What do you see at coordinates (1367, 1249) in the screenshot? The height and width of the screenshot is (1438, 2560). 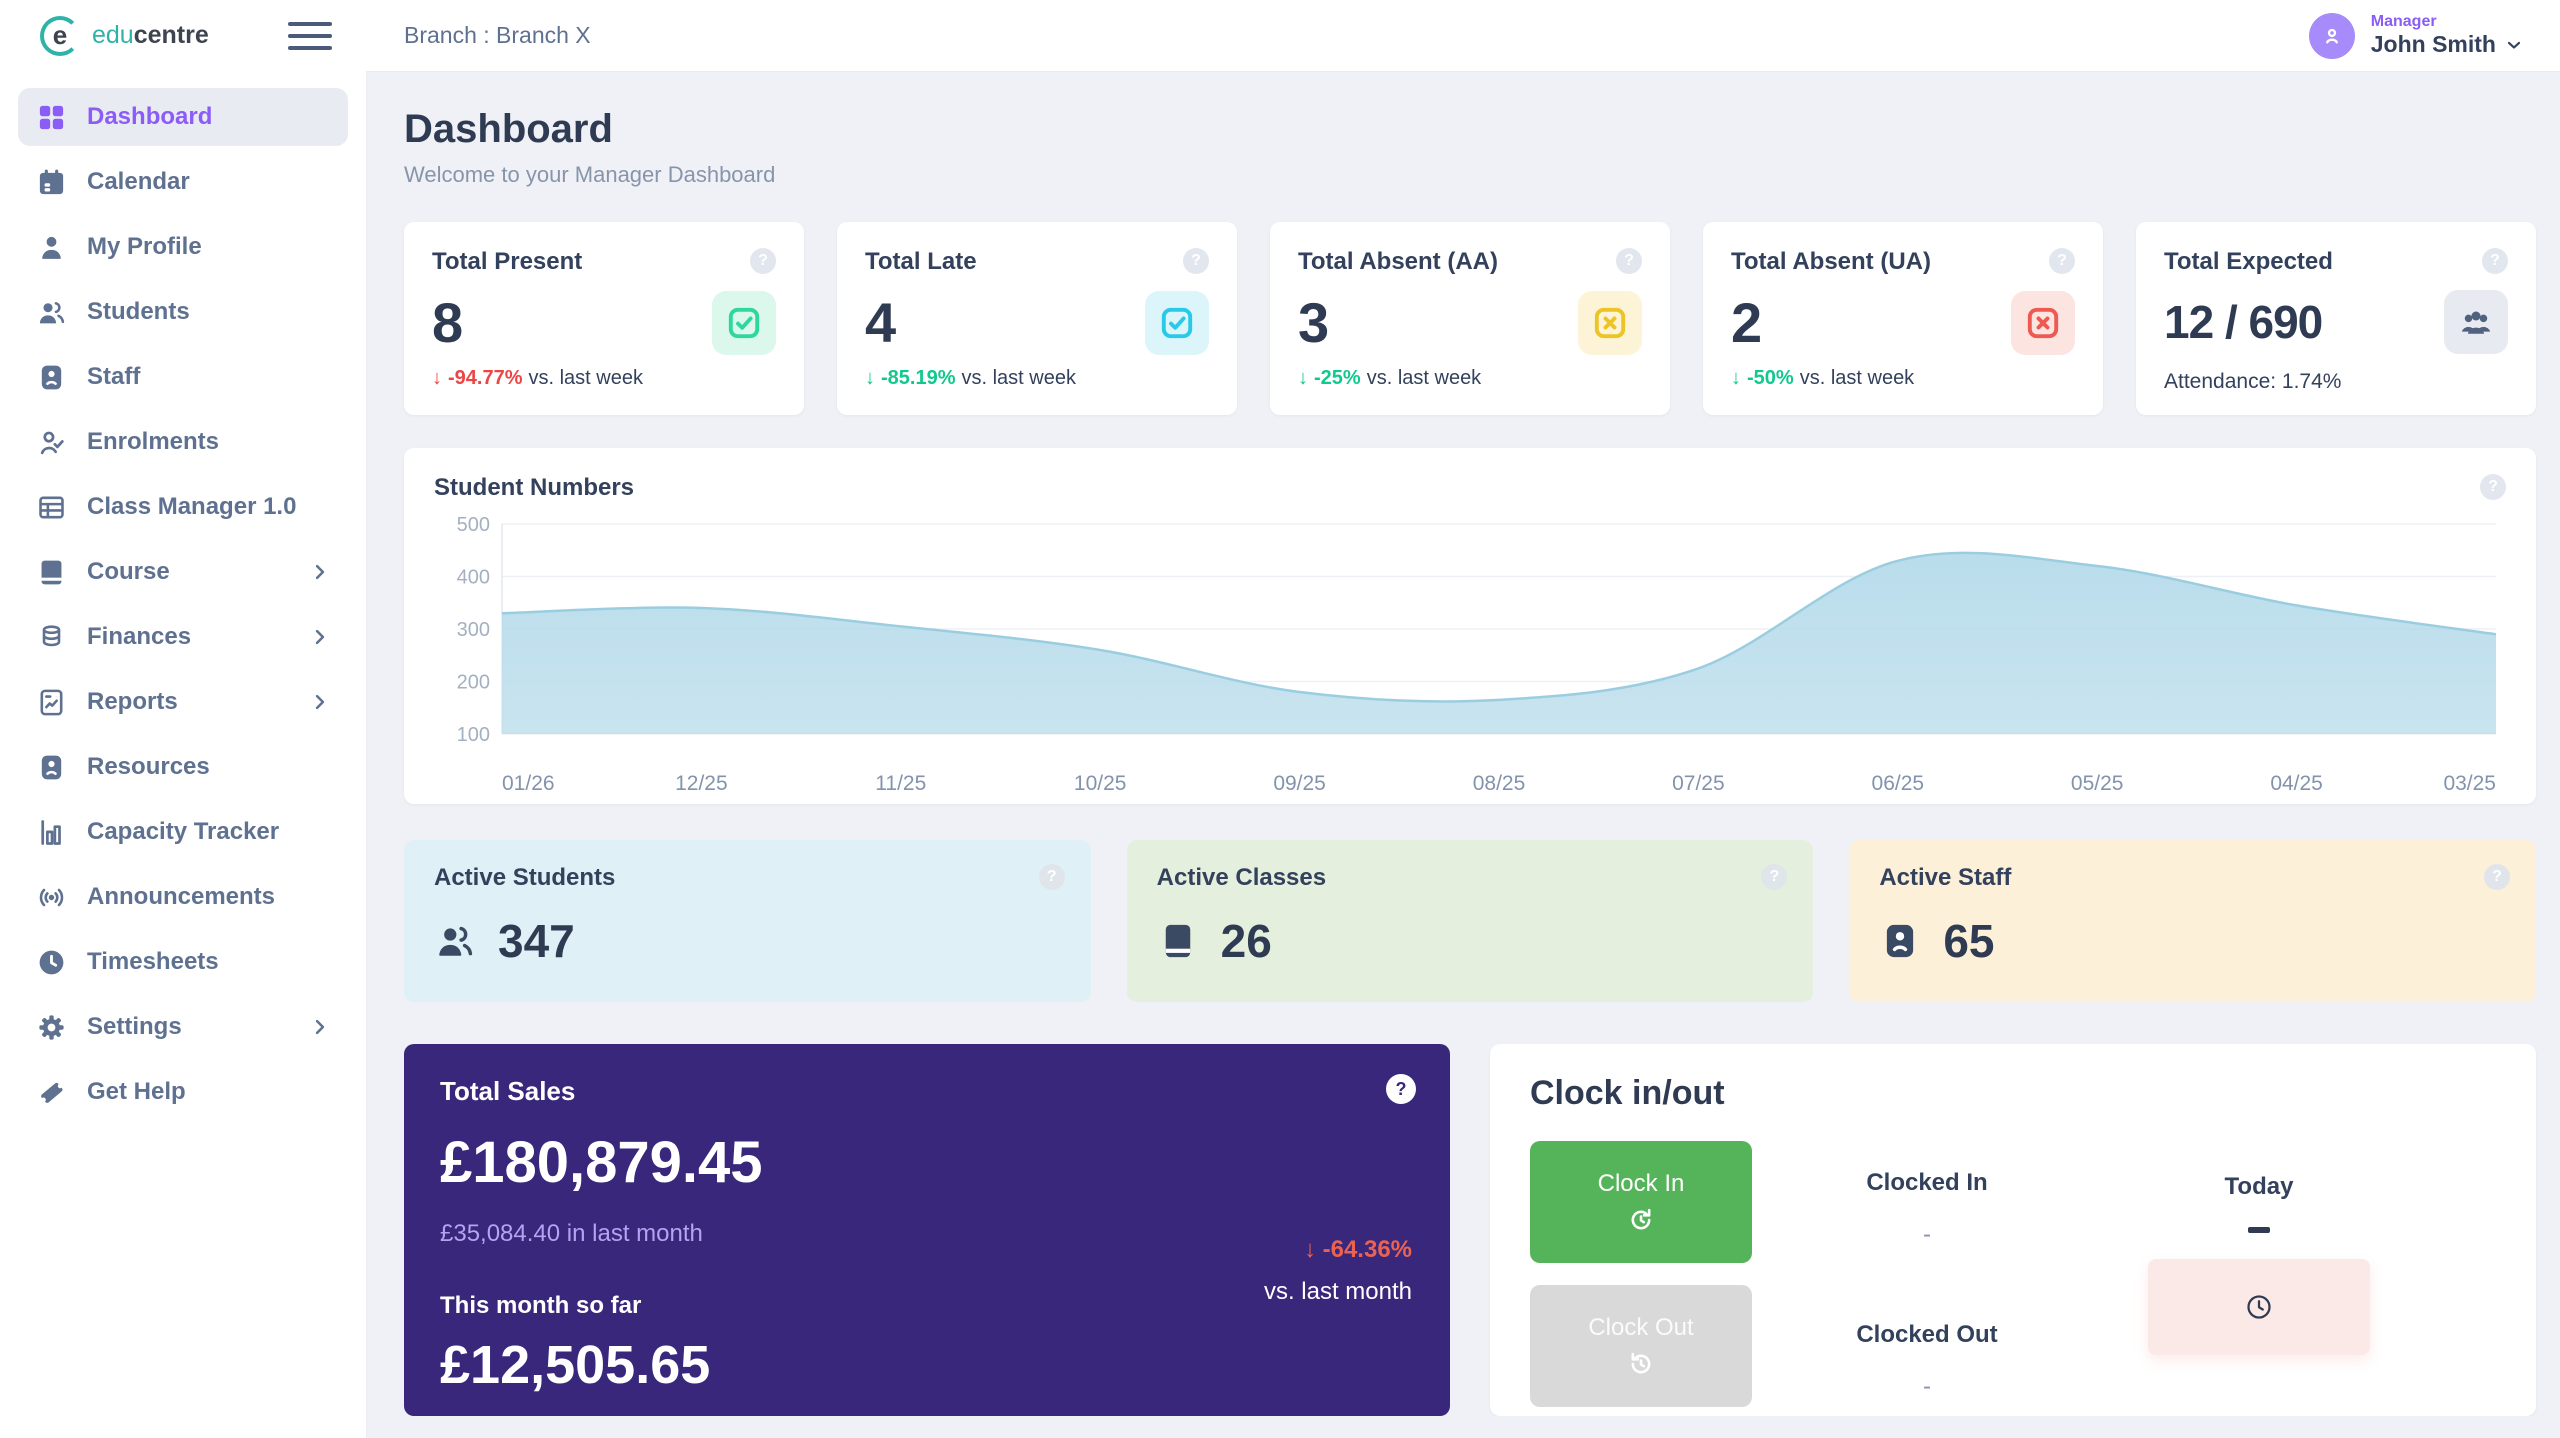 I see `delta-value: -64.36%` at bounding box center [1367, 1249].